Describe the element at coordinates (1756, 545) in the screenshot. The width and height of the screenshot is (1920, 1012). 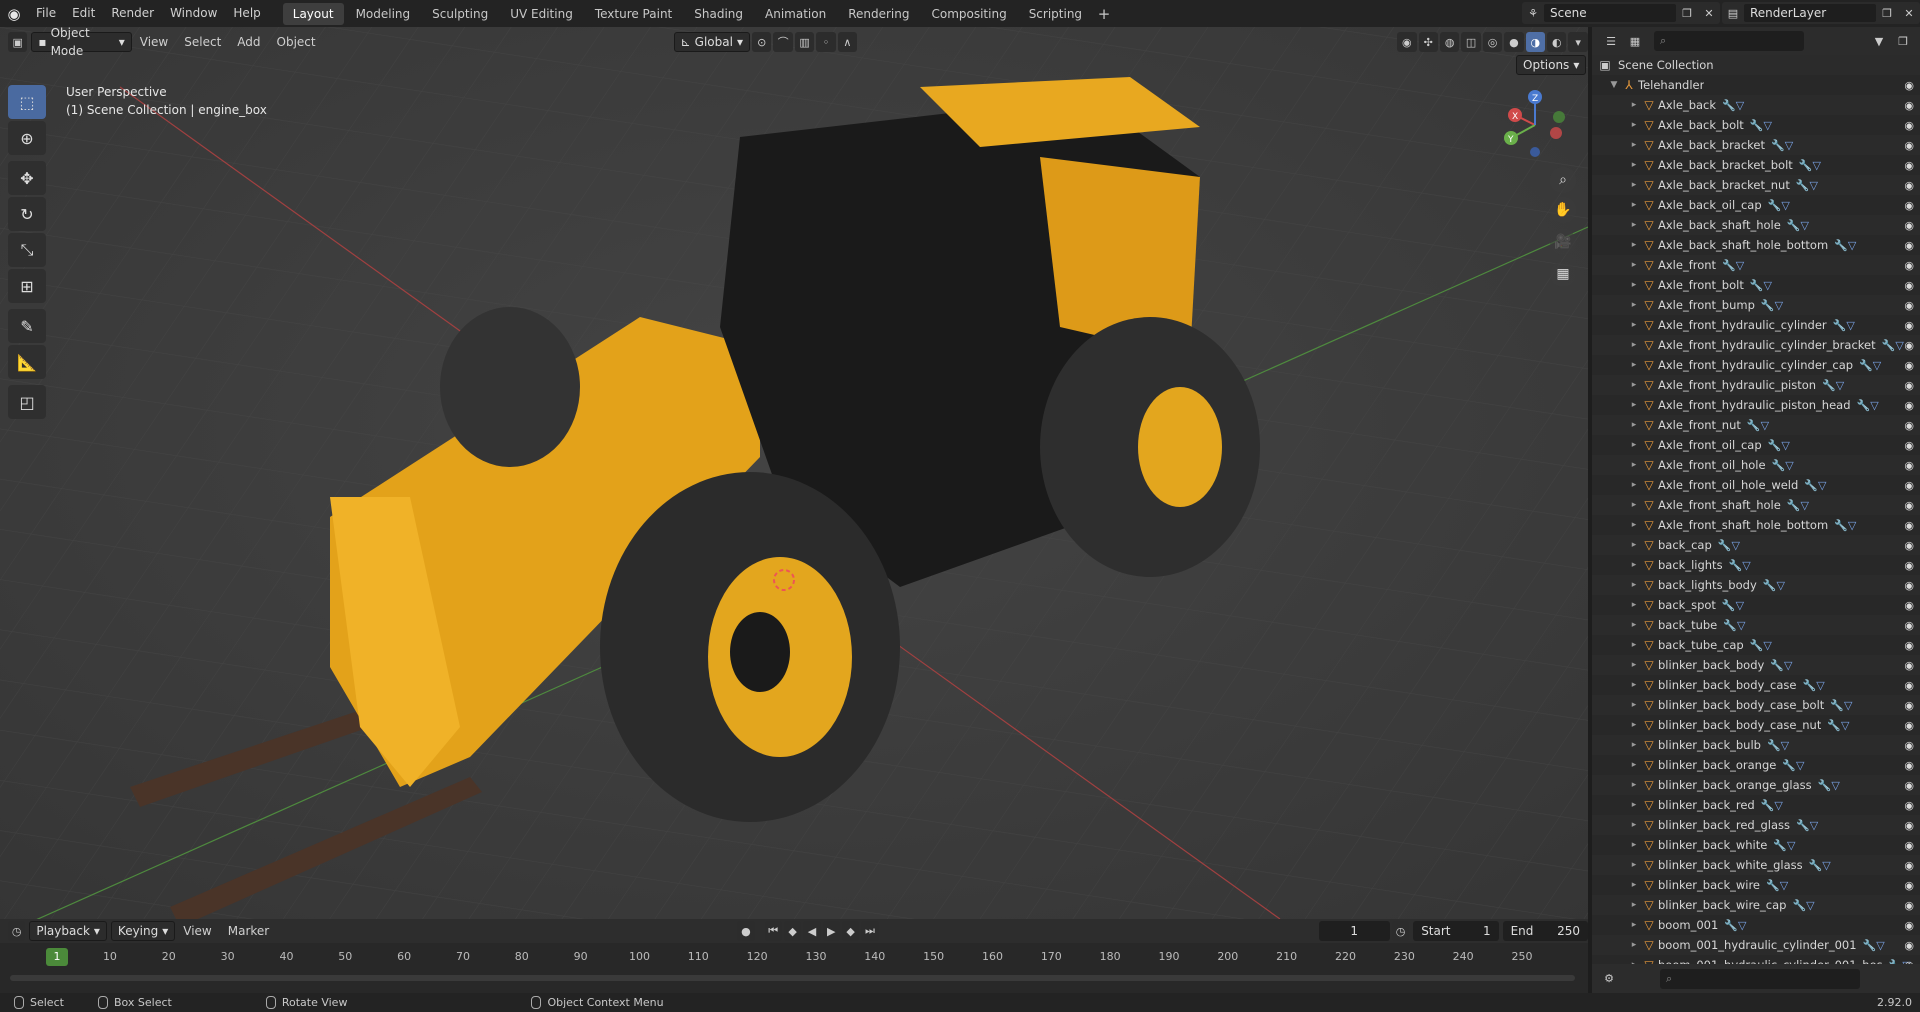
I see `outliner-item: ▸ ▽ back_cap 🔧▽ ◉` at that location.